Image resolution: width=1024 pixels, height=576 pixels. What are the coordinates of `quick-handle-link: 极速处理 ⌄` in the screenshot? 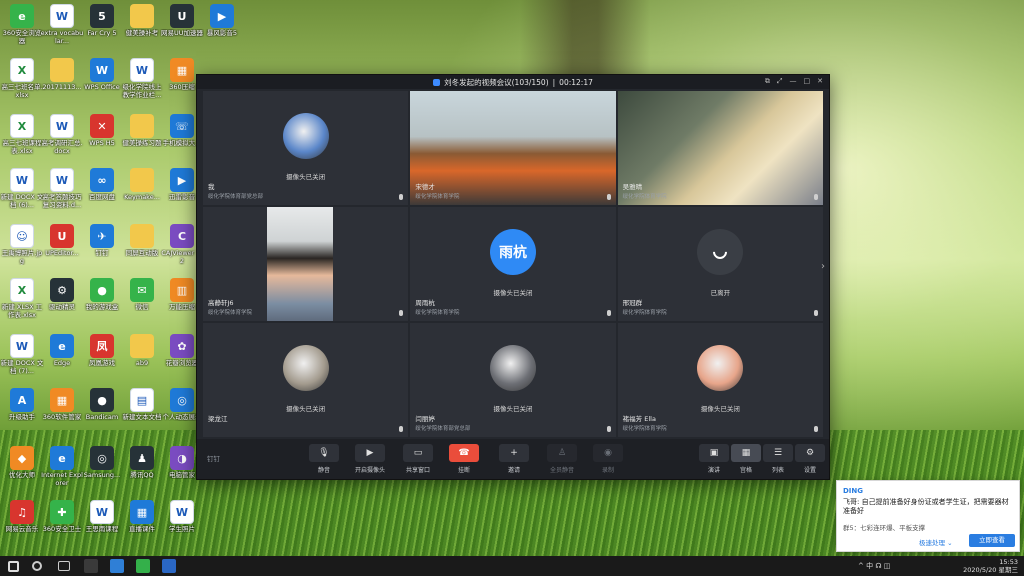 It's located at (936, 542).